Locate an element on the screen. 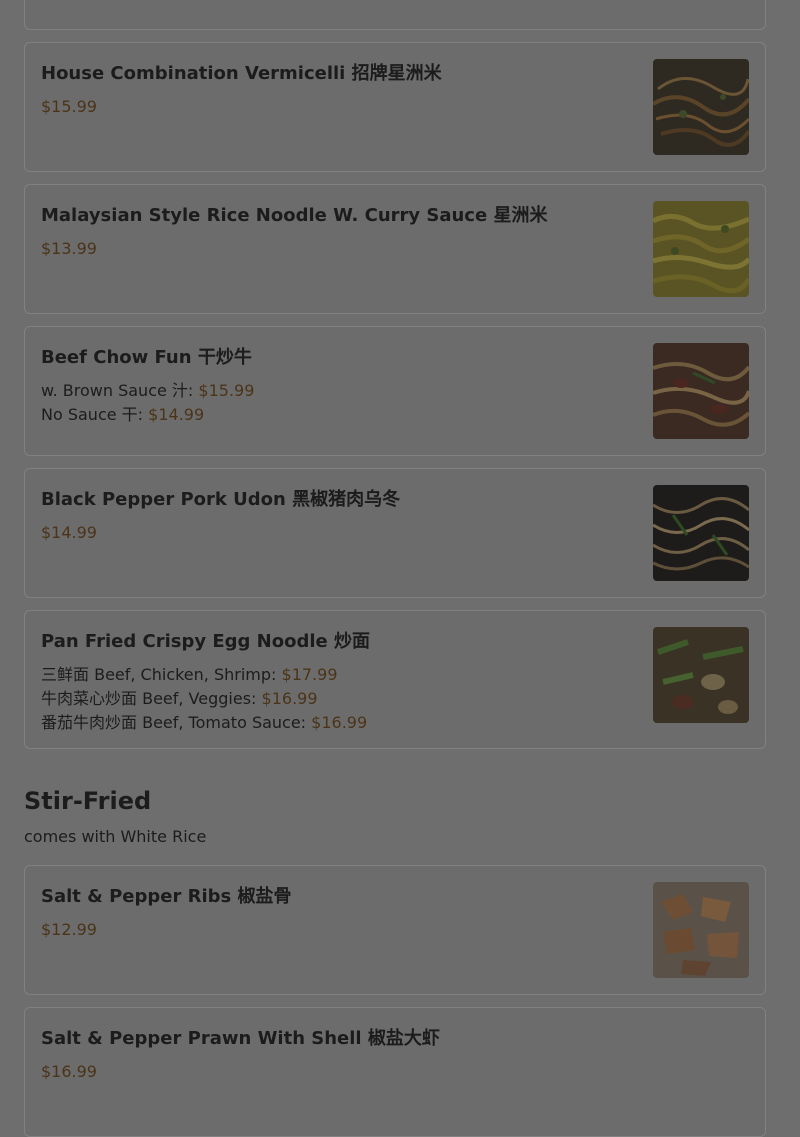  menu-item-prices: $15.99 is located at coordinates (69, 107).